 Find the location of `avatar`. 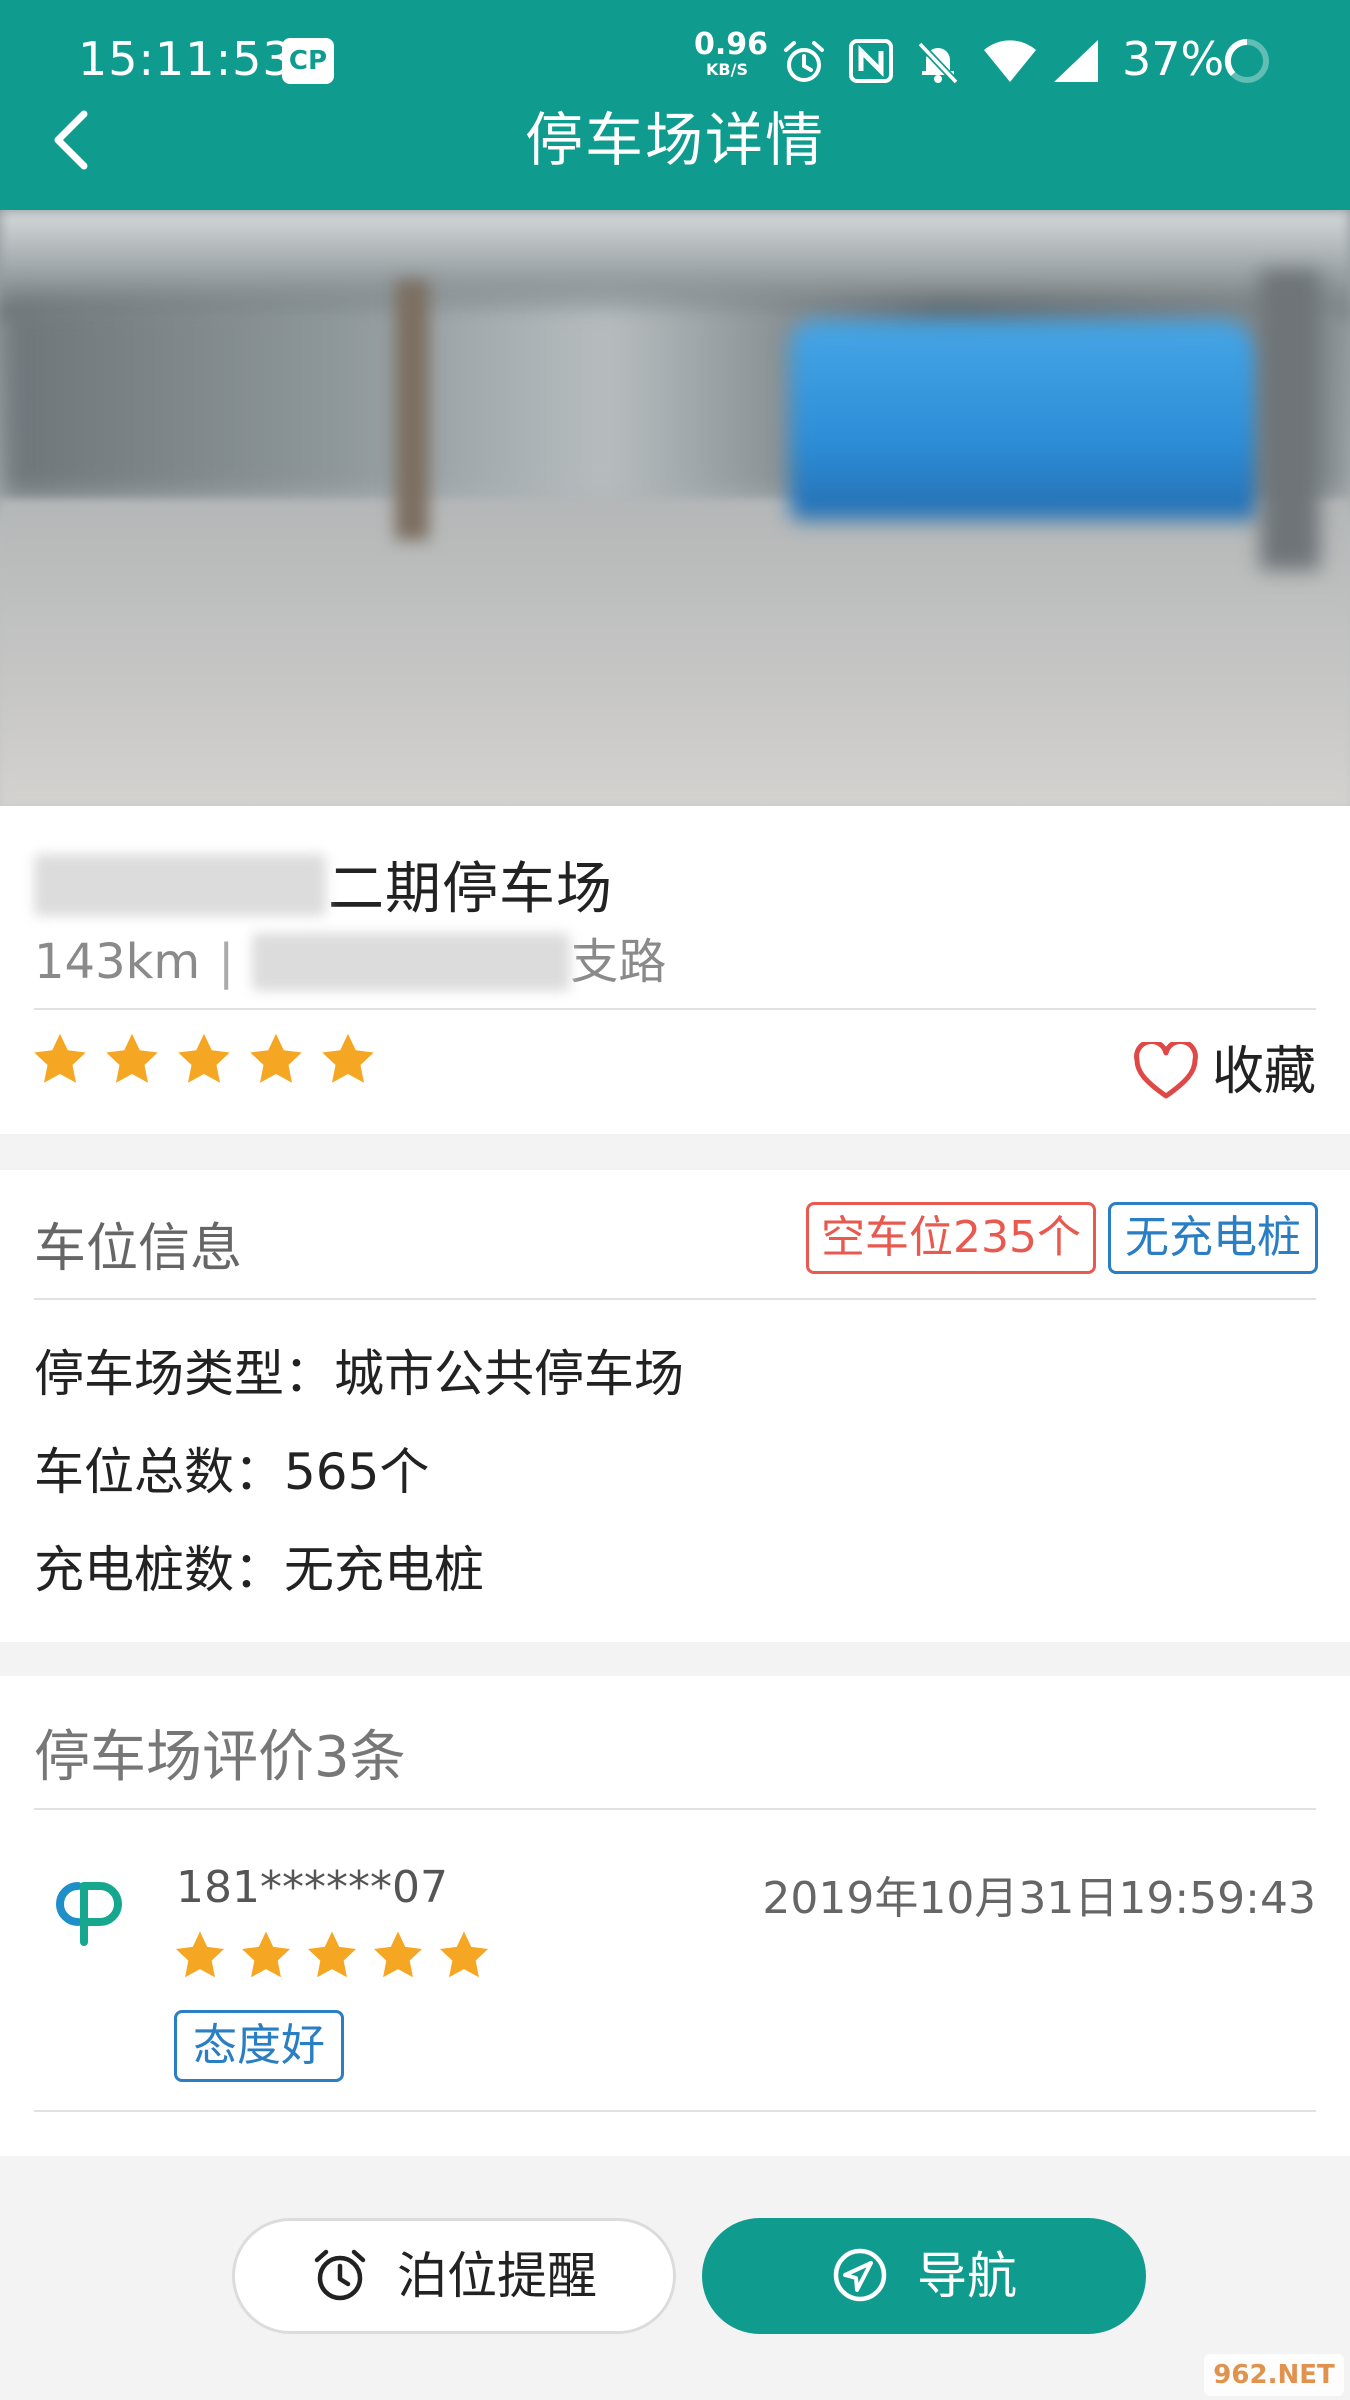

avatar is located at coordinates (89, 1914).